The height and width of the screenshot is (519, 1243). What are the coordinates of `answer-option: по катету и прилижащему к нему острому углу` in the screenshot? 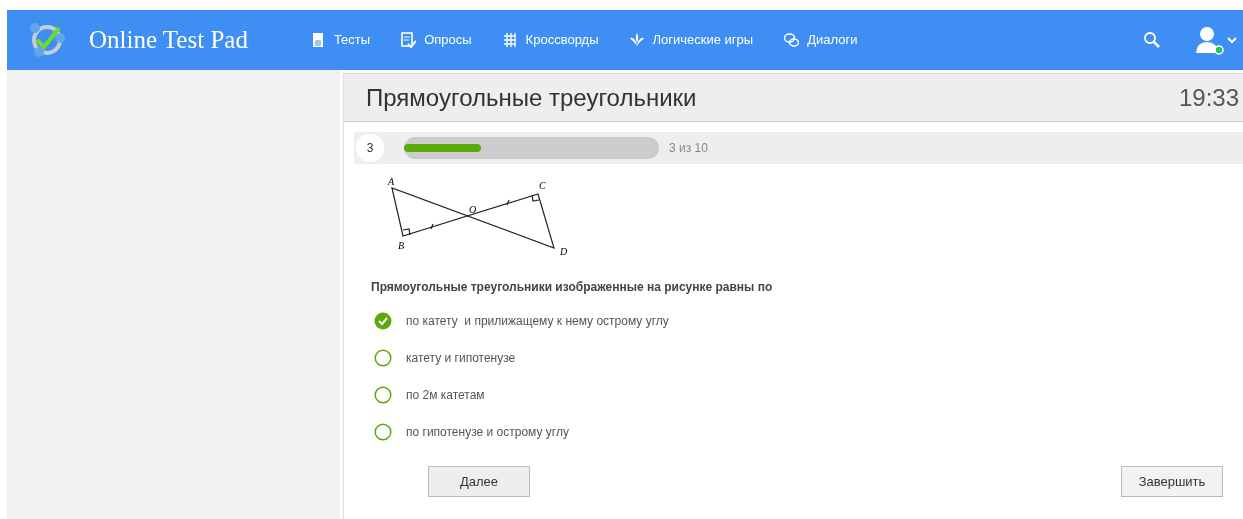 It's located at (808, 321).